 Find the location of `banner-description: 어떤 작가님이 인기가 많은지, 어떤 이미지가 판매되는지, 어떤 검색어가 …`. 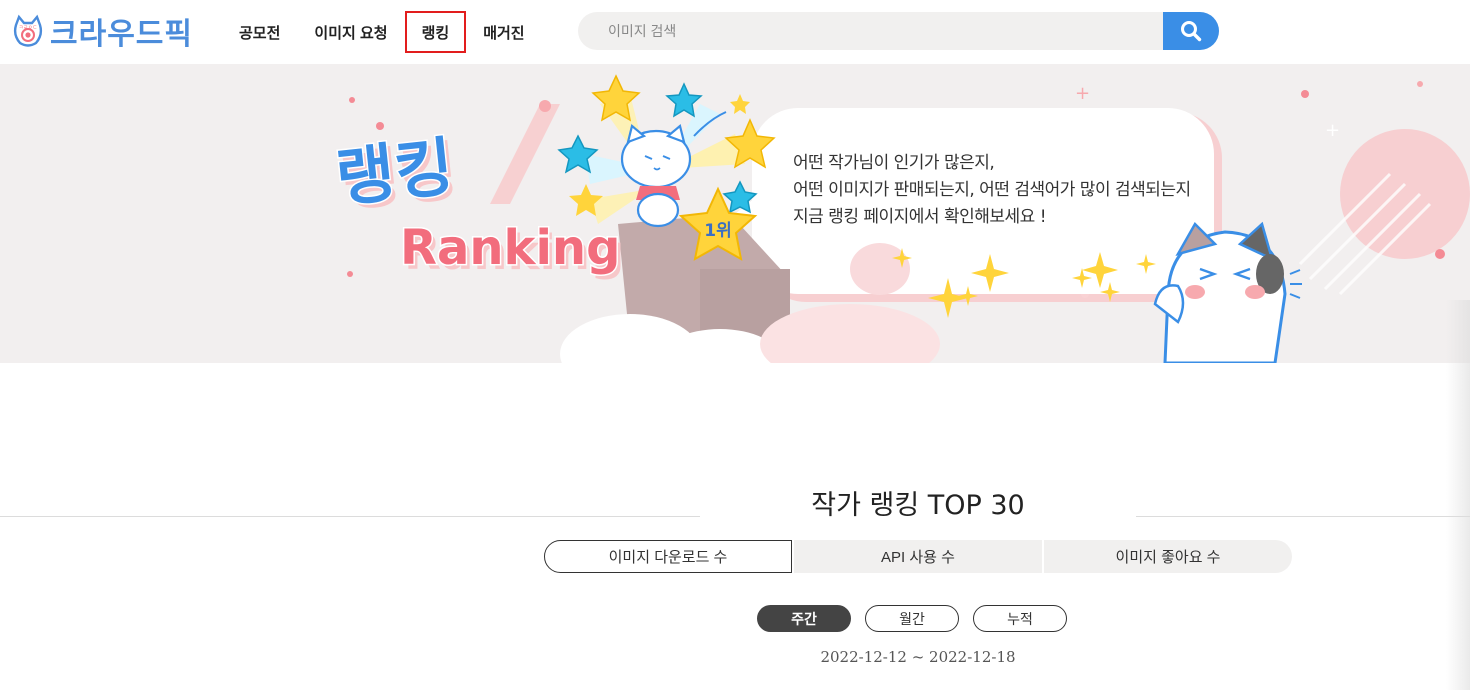

banner-description: 어떤 작가님이 인기가 많은지, 어떤 이미지가 판매되는지, 어떤 검색어가 … is located at coordinates (992, 190).